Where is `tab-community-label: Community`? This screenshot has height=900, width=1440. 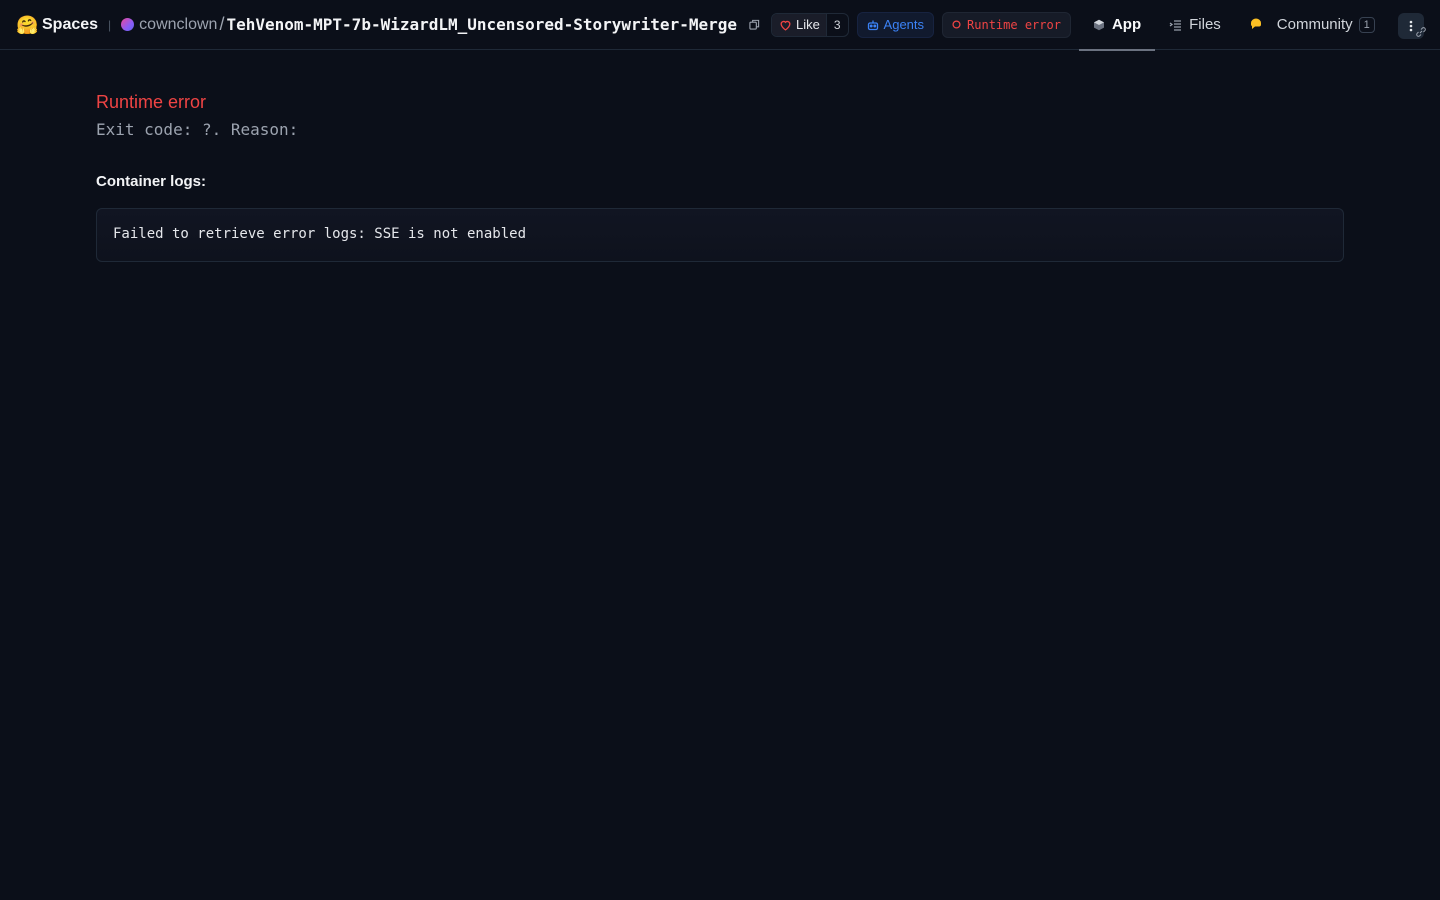
tab-community-label: Community is located at coordinates (1314, 24).